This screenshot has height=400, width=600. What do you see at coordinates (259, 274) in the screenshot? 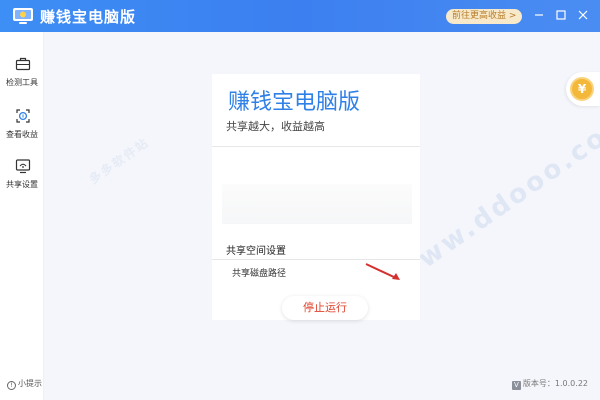
I see `share-disk-path-label: 共享磁盘路径` at bounding box center [259, 274].